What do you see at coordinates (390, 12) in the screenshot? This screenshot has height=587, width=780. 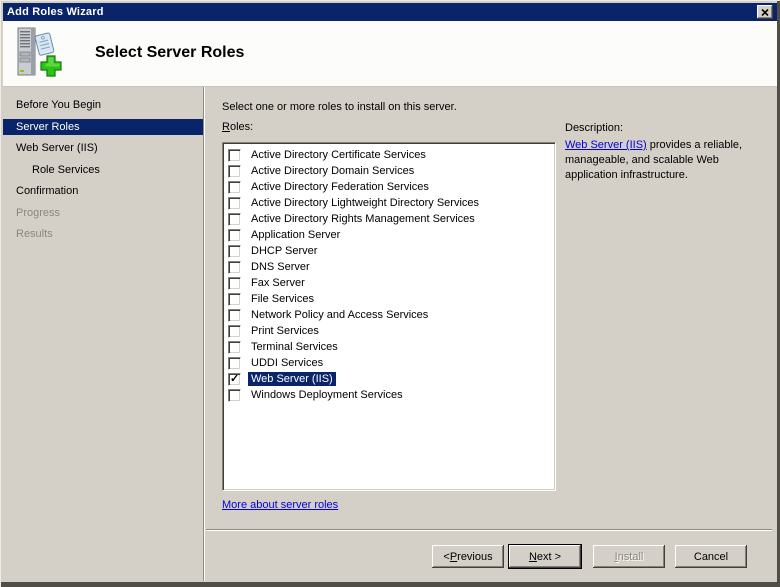 I see `title-bar: Add Roles Wizard` at bounding box center [390, 12].